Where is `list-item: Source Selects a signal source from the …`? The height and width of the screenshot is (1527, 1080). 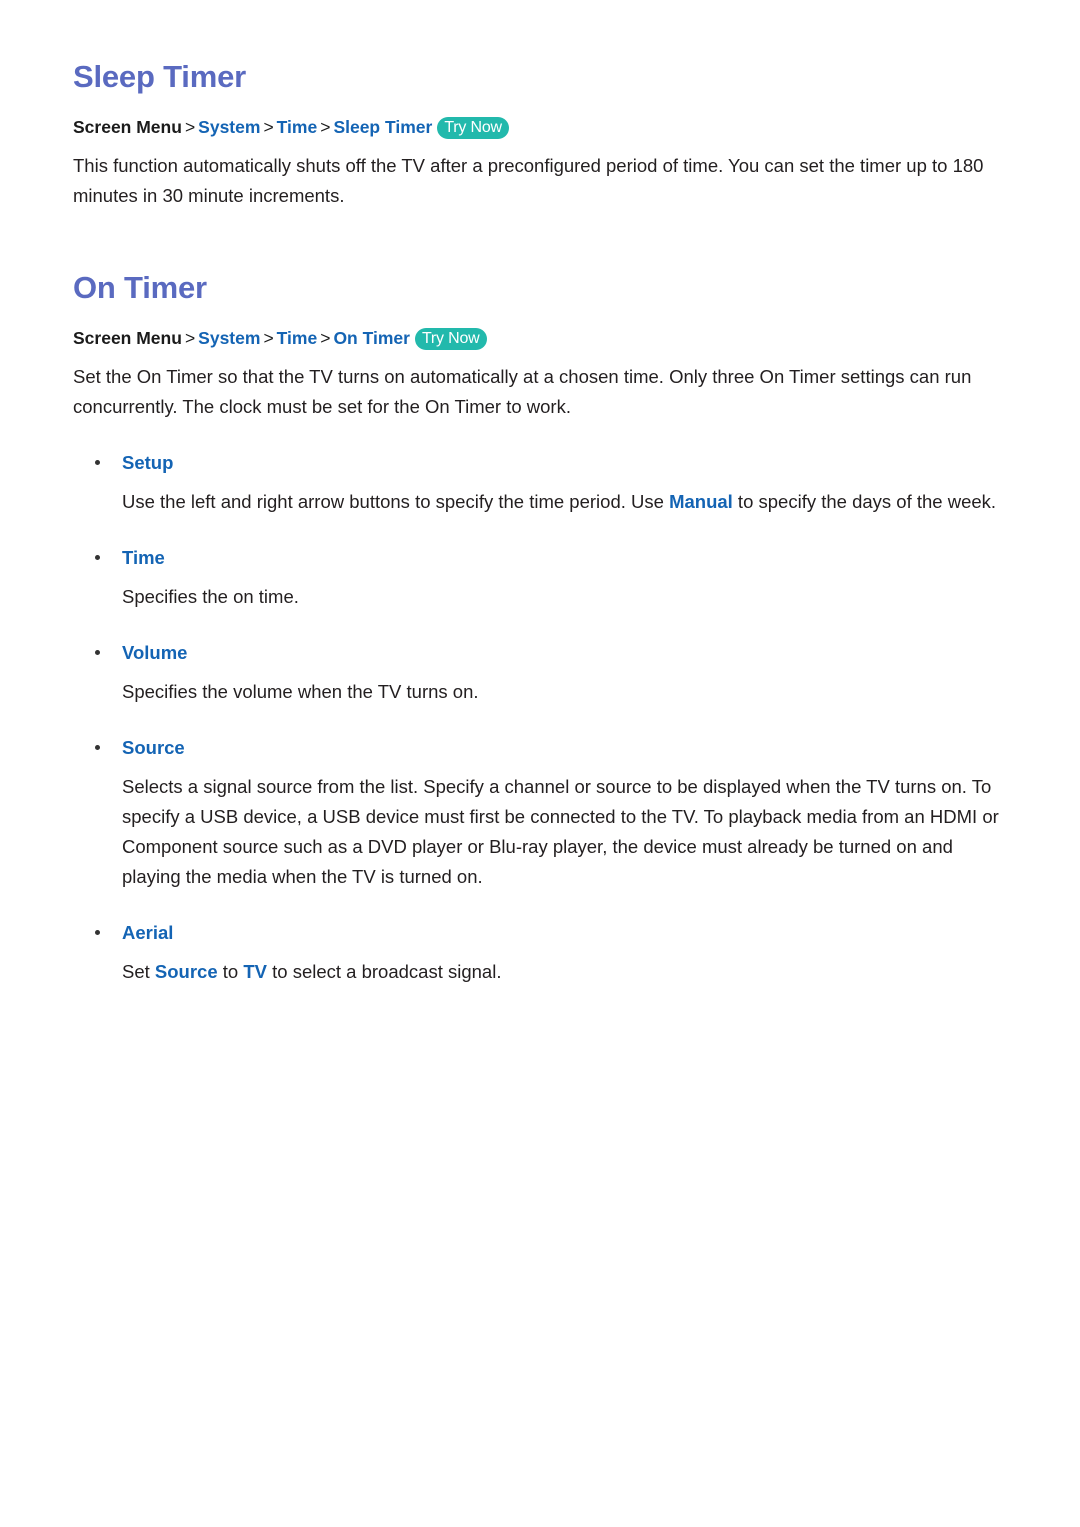 list-item: Source Selects a signal source from the … is located at coordinates (540, 813).